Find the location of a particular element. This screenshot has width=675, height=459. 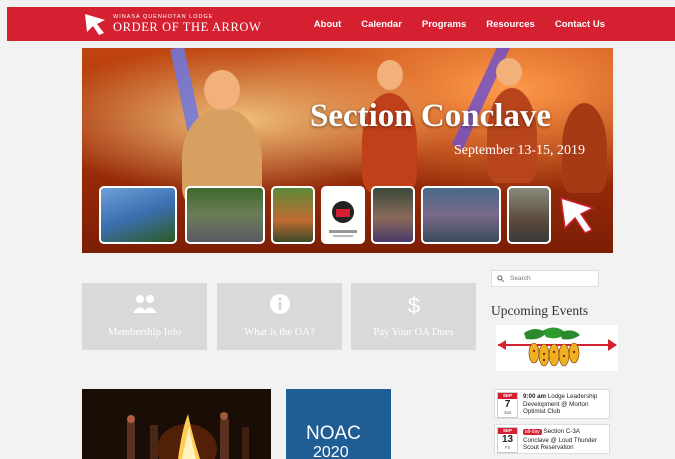

event-weekday: Fri is located at coordinates (507, 447).